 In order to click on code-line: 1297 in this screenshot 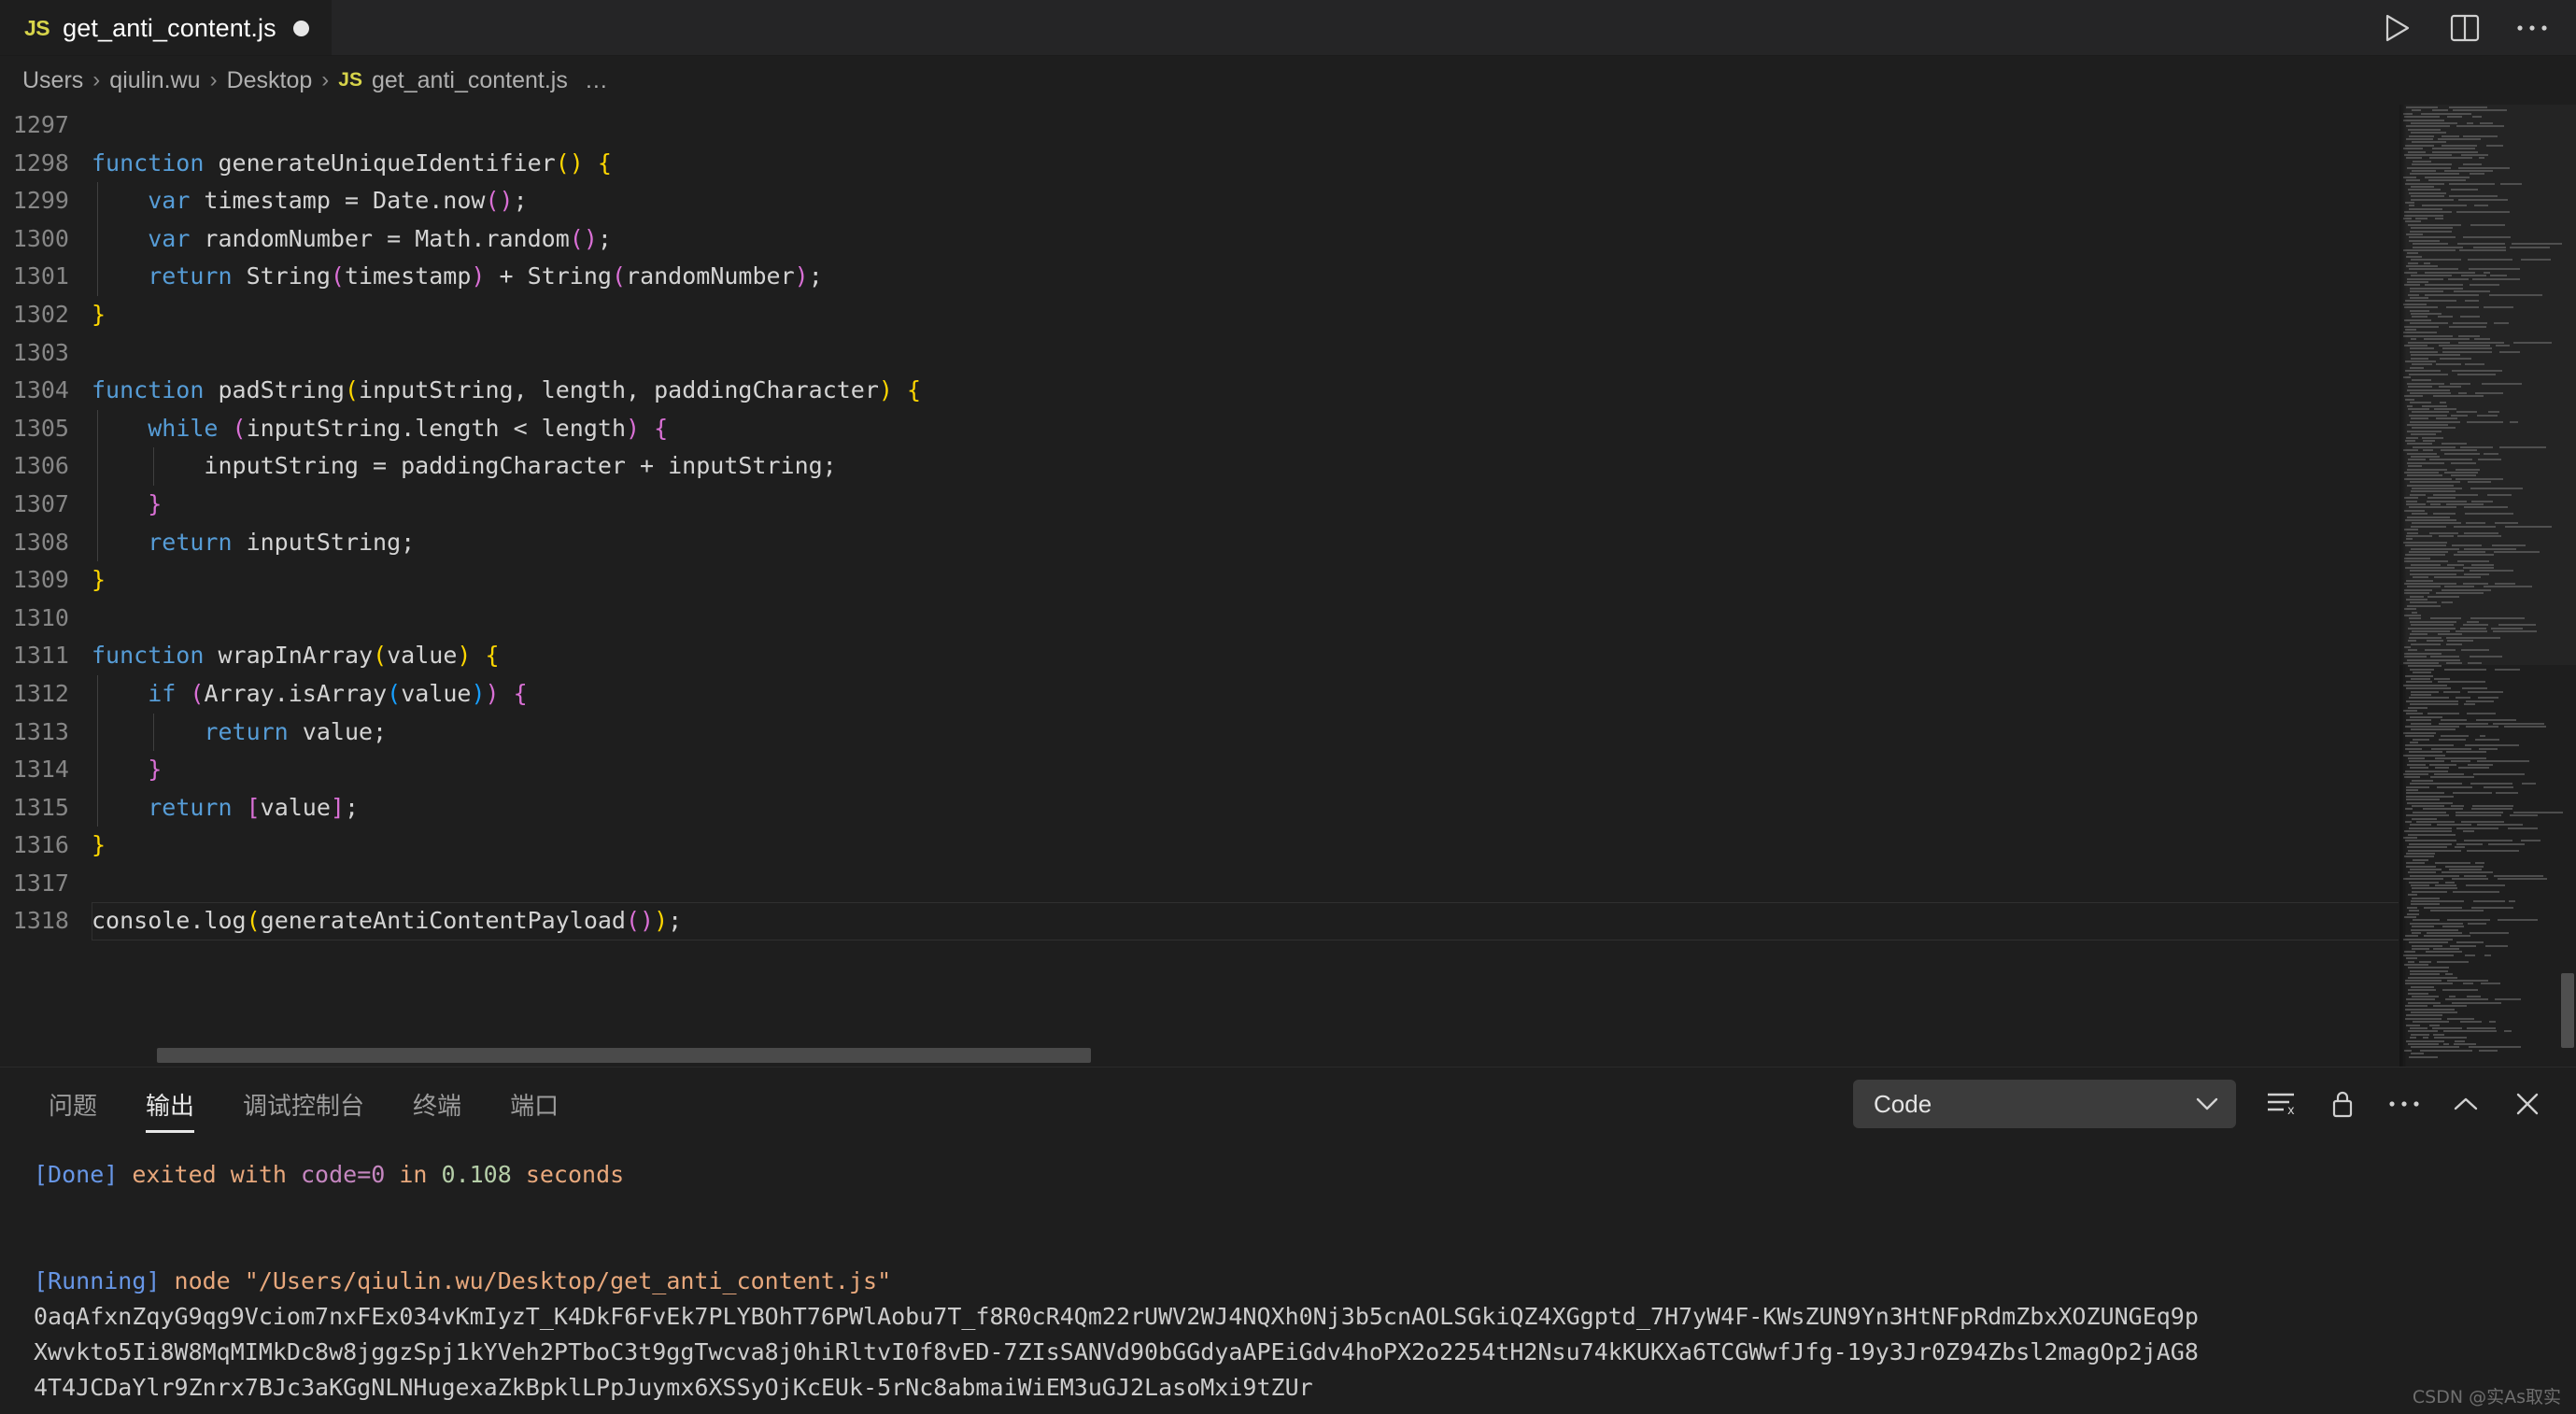, I will do `click(1288, 125)`.